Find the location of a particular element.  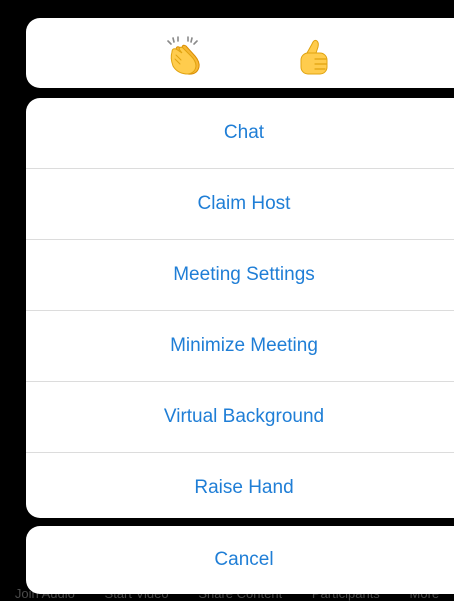

cancel-button: Cancel is located at coordinates (240, 560).